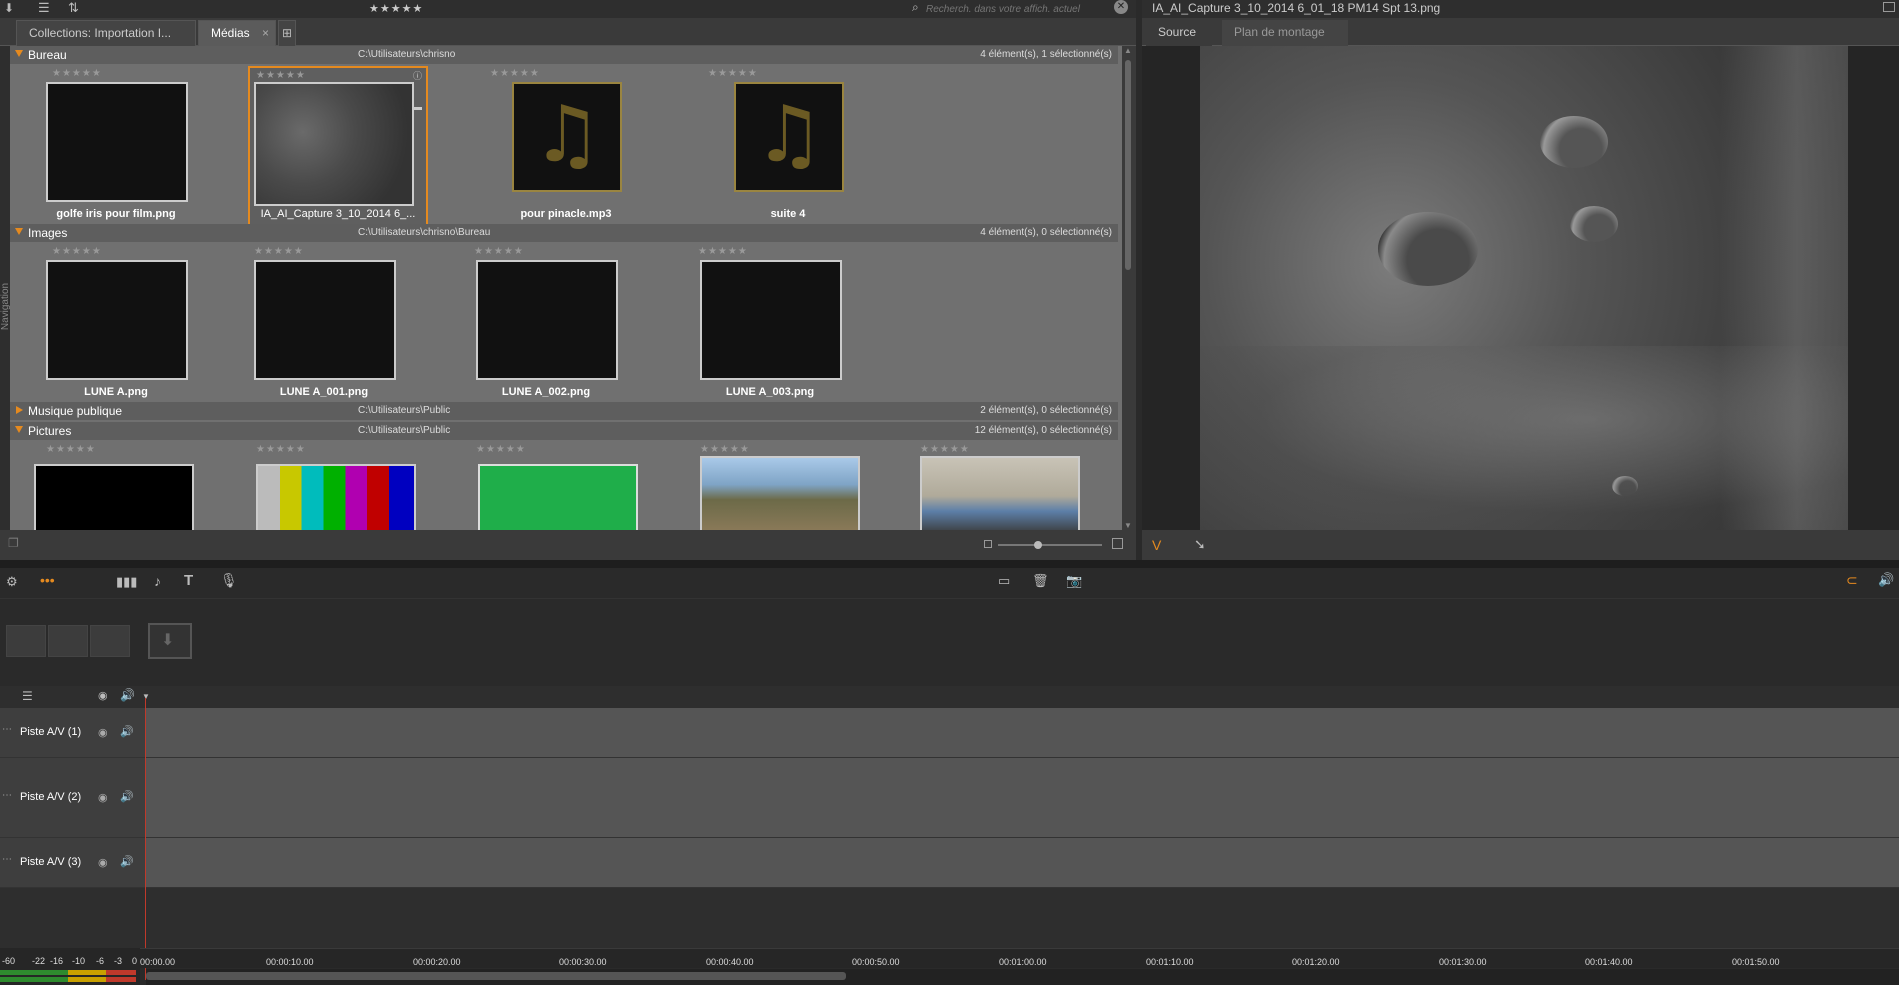 This screenshot has width=1899, height=985. Describe the element at coordinates (73, 797) in the screenshot. I see `track-header: ⋯ Piste A/V (2) ◉ 🔊` at that location.